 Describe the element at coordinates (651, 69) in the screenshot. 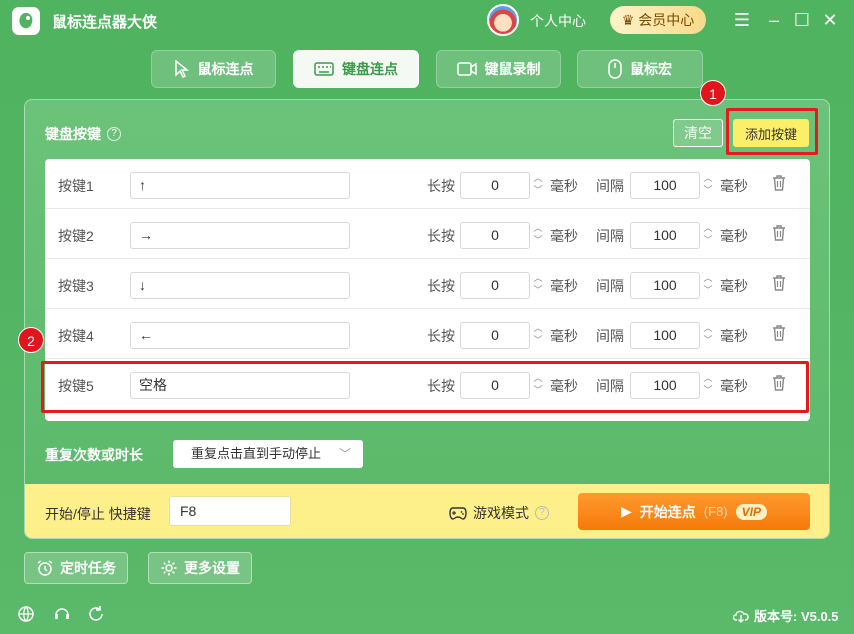

I see `tab-label: 鼠标宏` at that location.